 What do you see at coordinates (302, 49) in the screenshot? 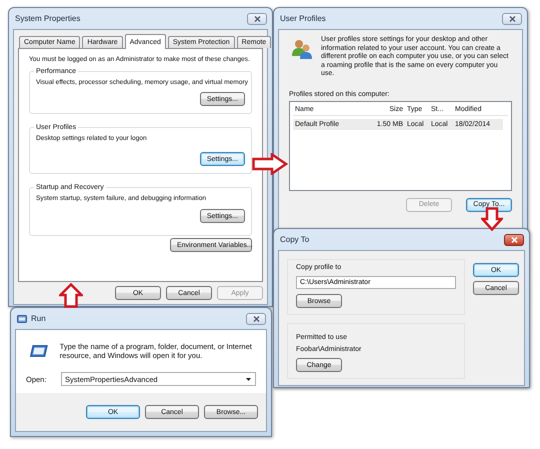
I see `people-icon` at bounding box center [302, 49].